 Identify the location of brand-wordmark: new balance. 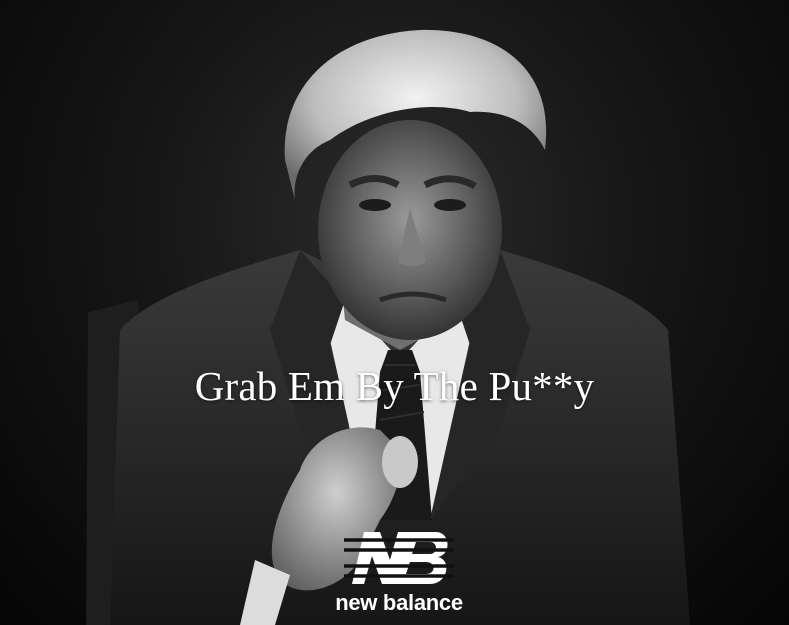
(399, 602).